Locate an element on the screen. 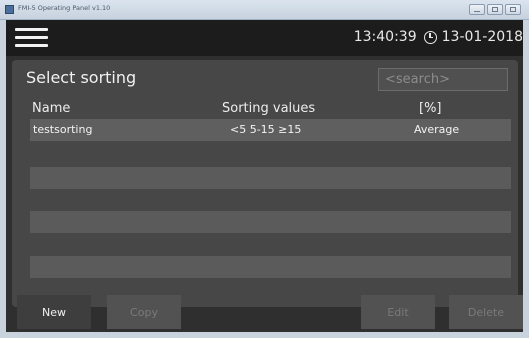 The image size is (529, 338). clock-icon is located at coordinates (430, 37).